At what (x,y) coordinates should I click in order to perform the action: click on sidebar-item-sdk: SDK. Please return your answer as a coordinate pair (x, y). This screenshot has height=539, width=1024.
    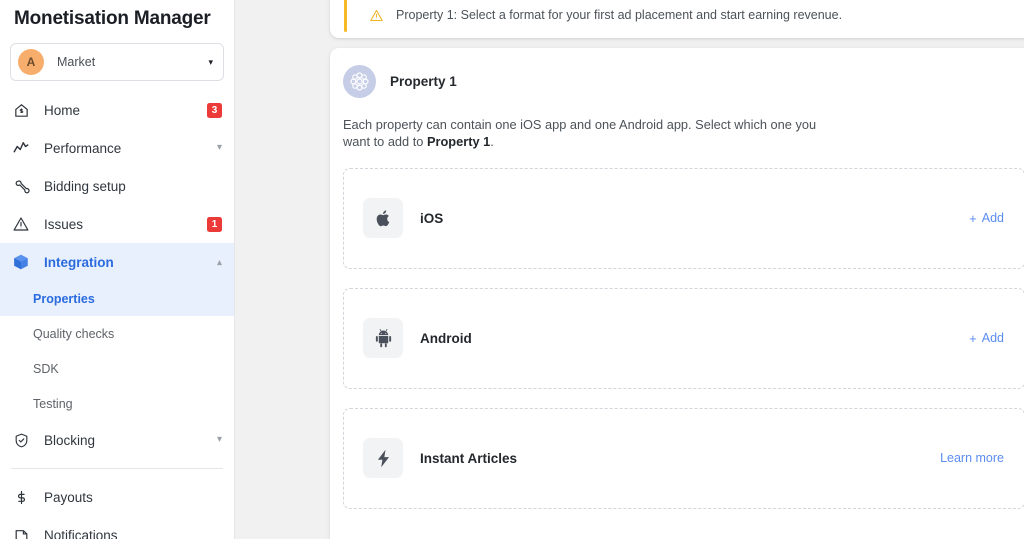
    Looking at the image, I should click on (117, 368).